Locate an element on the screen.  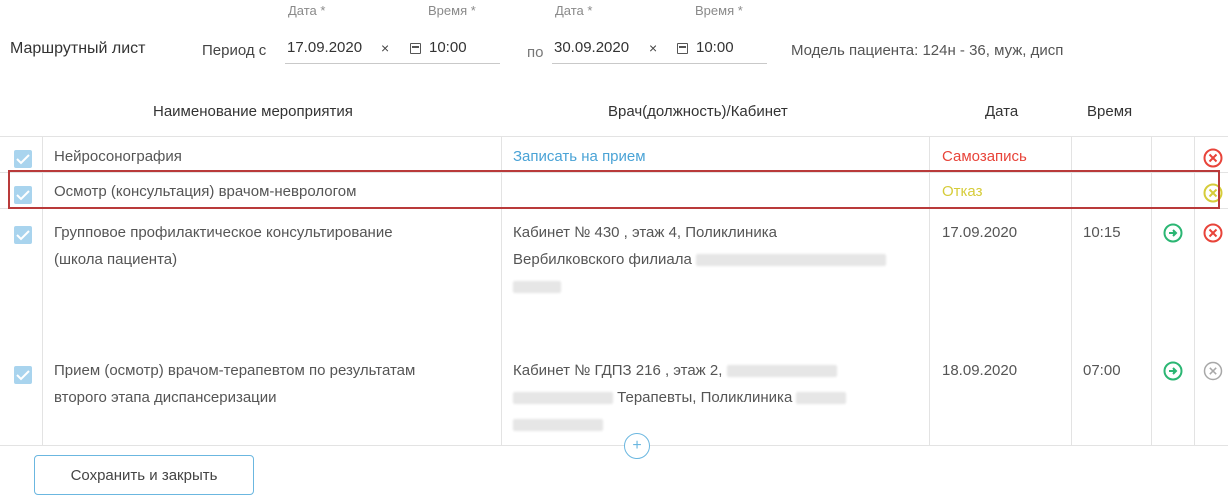
period-from-label: Период с is located at coordinates (234, 50).